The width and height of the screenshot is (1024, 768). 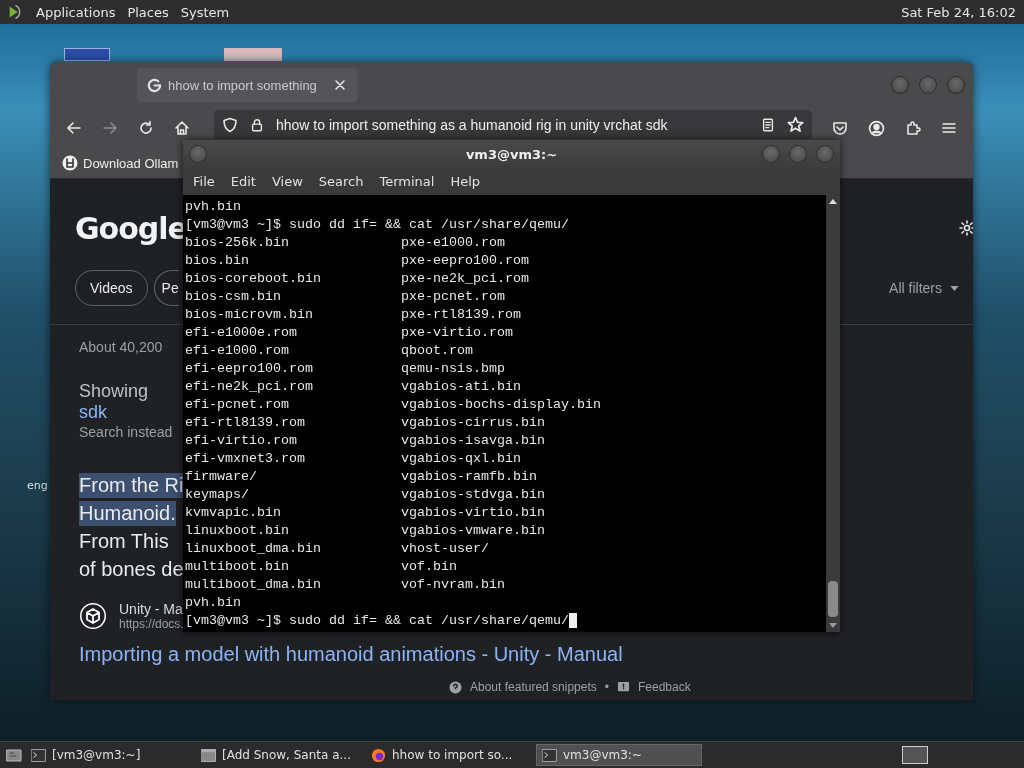 I want to click on caret-icon, so click(x=954, y=288).